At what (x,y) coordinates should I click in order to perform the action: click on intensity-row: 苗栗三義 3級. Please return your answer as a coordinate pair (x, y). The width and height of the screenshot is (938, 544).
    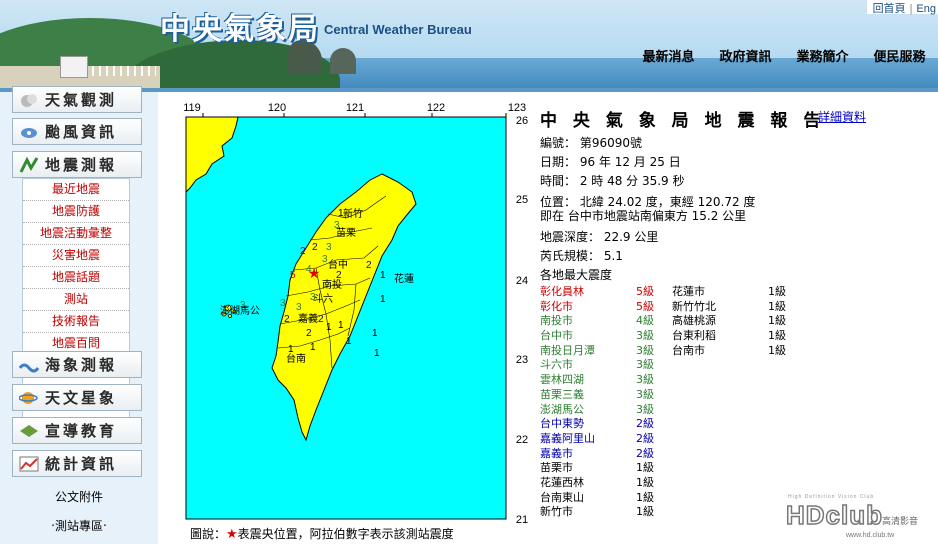
    Looking at the image, I should click on (597, 395).